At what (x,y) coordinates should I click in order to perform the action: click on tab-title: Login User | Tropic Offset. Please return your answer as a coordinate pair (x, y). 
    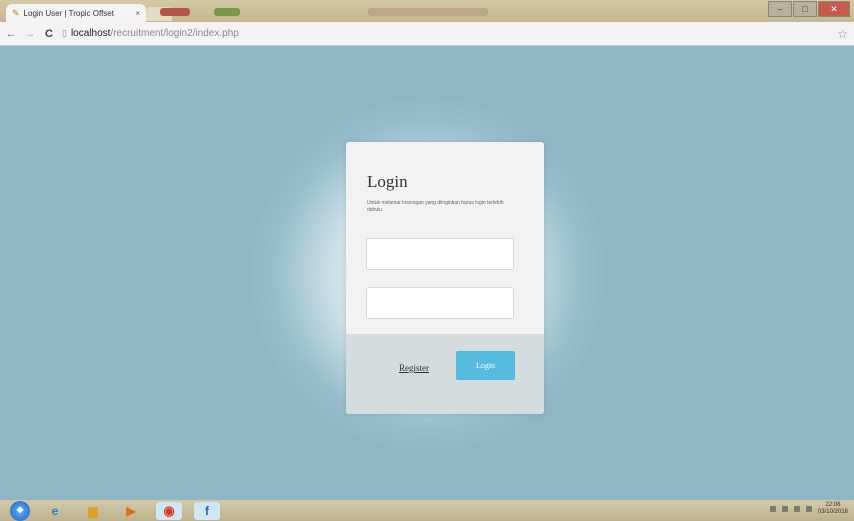
    Looking at the image, I should click on (68, 13).